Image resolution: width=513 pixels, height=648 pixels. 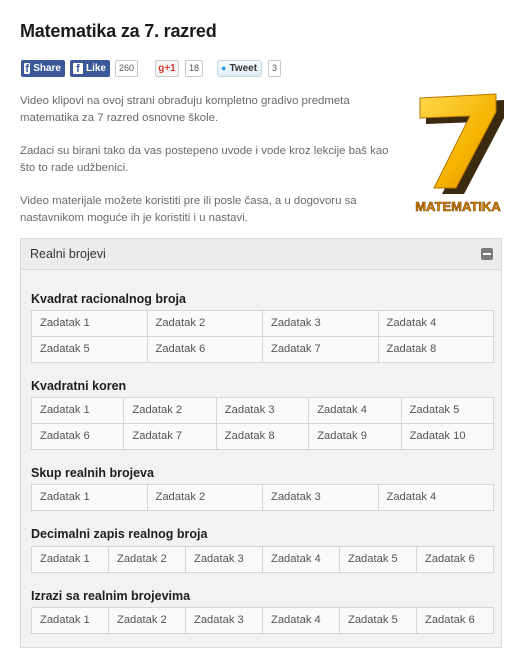 I want to click on page-title: Matematika za 7. razred, so click(x=118, y=31).